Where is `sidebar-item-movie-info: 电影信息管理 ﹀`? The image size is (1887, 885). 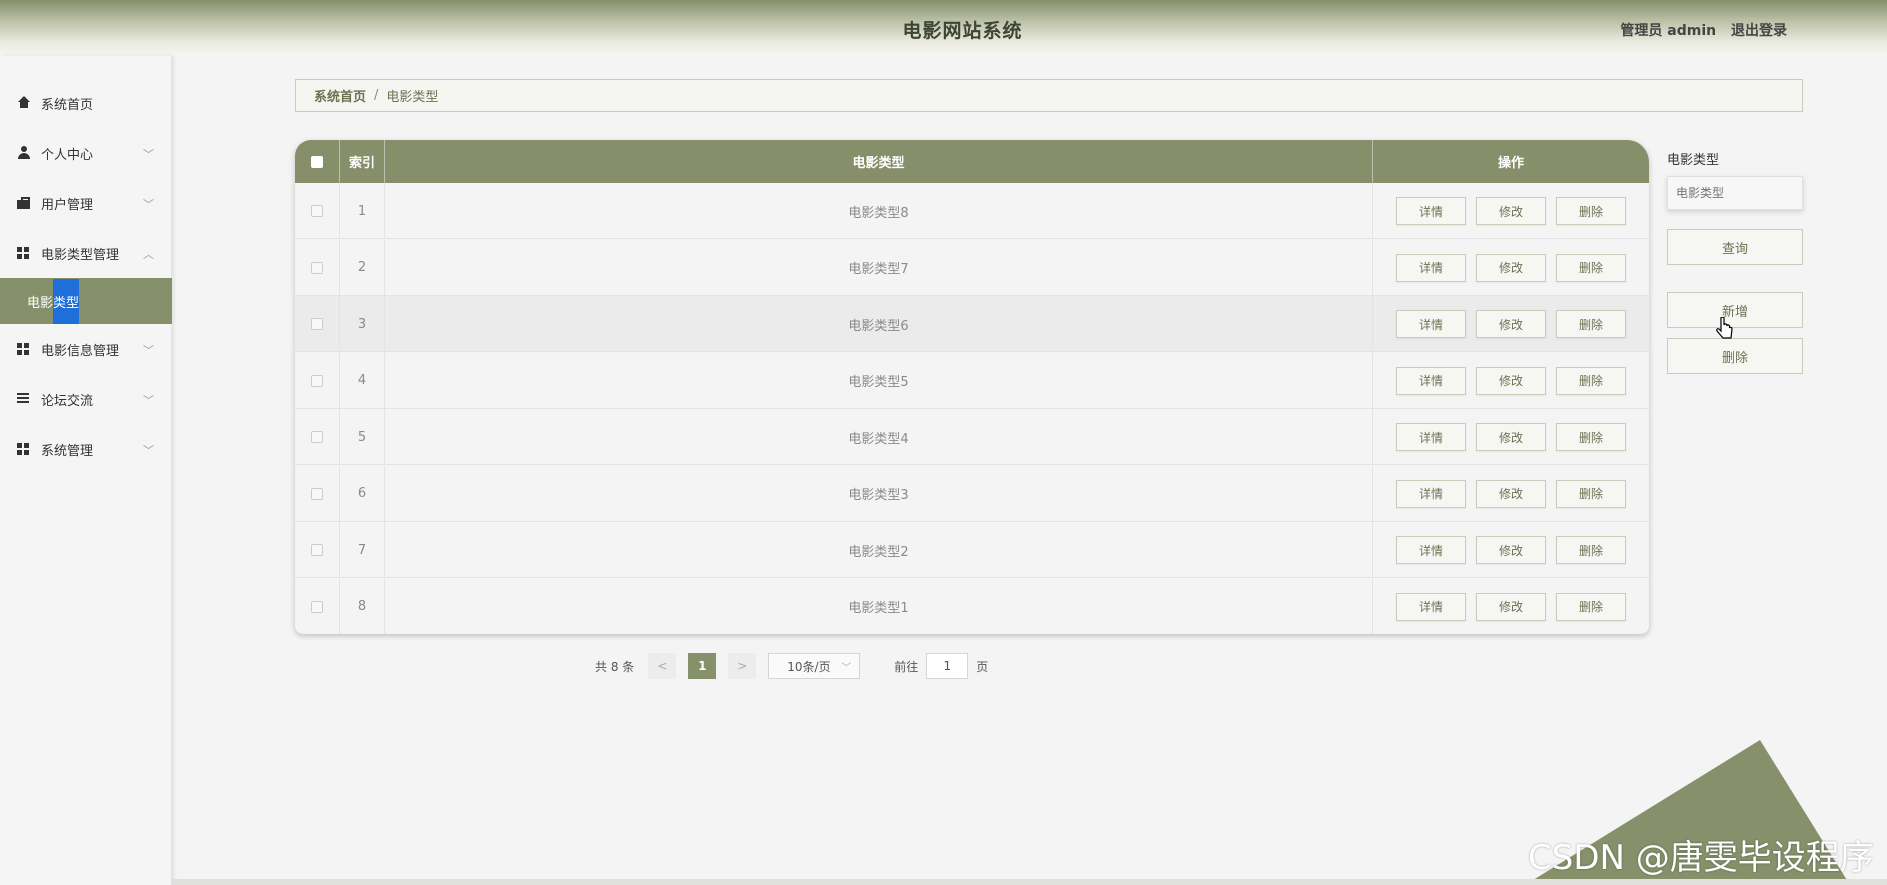 sidebar-item-movie-info: 电影信息管理 ﹀ is located at coordinates (86, 349).